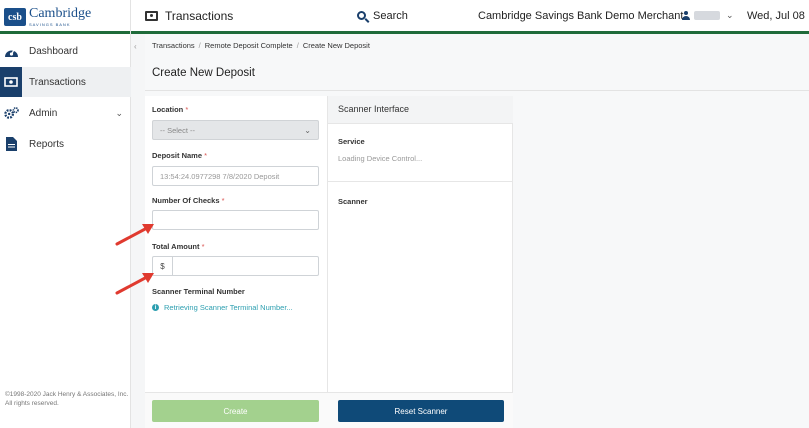  Describe the element at coordinates (178, 130) in the screenshot. I see `location-select-value: -- Select --` at that location.